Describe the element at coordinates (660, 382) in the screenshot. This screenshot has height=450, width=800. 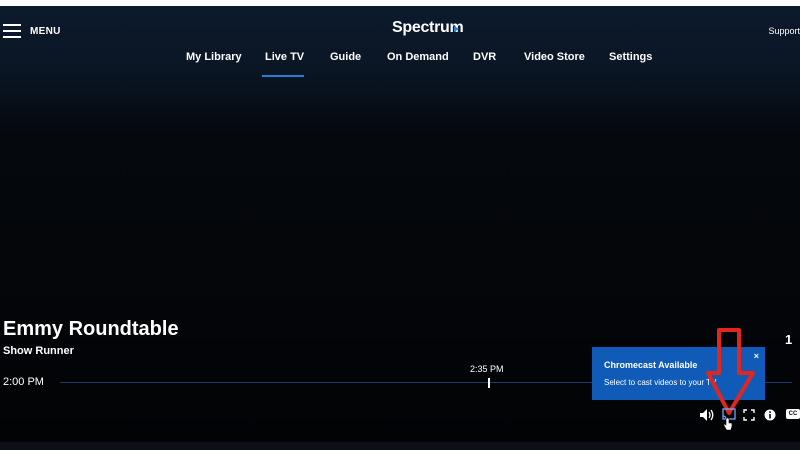
I see `popup-text: Select to cast videos to your TV` at that location.